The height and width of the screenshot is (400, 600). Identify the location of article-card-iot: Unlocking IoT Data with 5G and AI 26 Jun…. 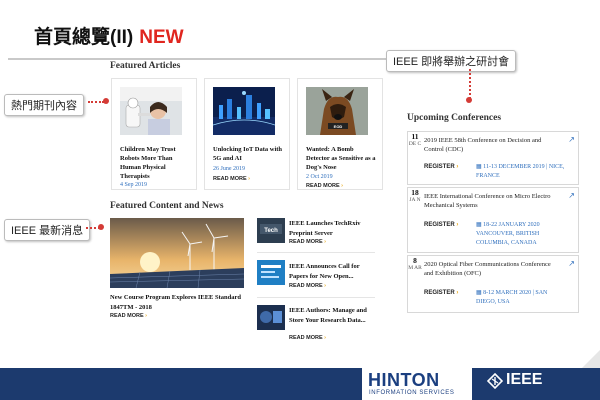
(247, 134).